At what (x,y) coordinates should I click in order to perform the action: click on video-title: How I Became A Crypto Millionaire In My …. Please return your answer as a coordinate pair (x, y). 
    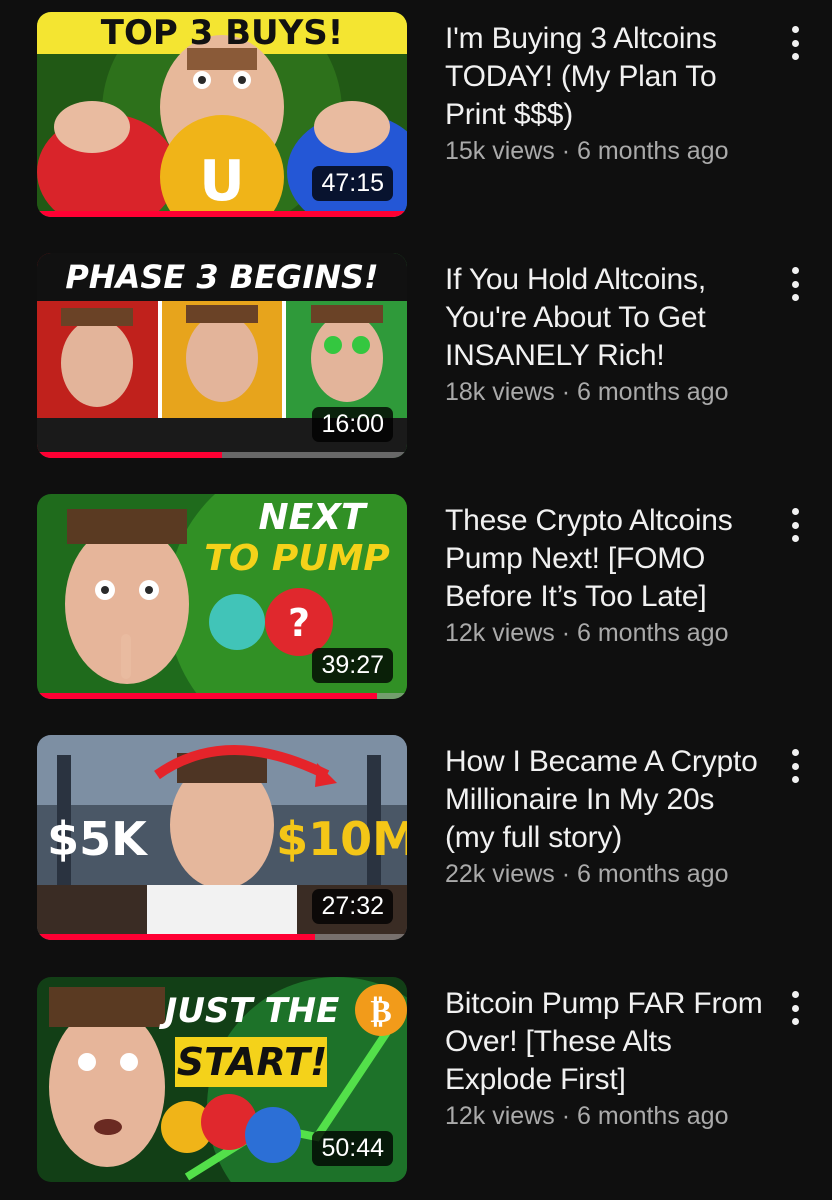
    Looking at the image, I should click on (605, 800).